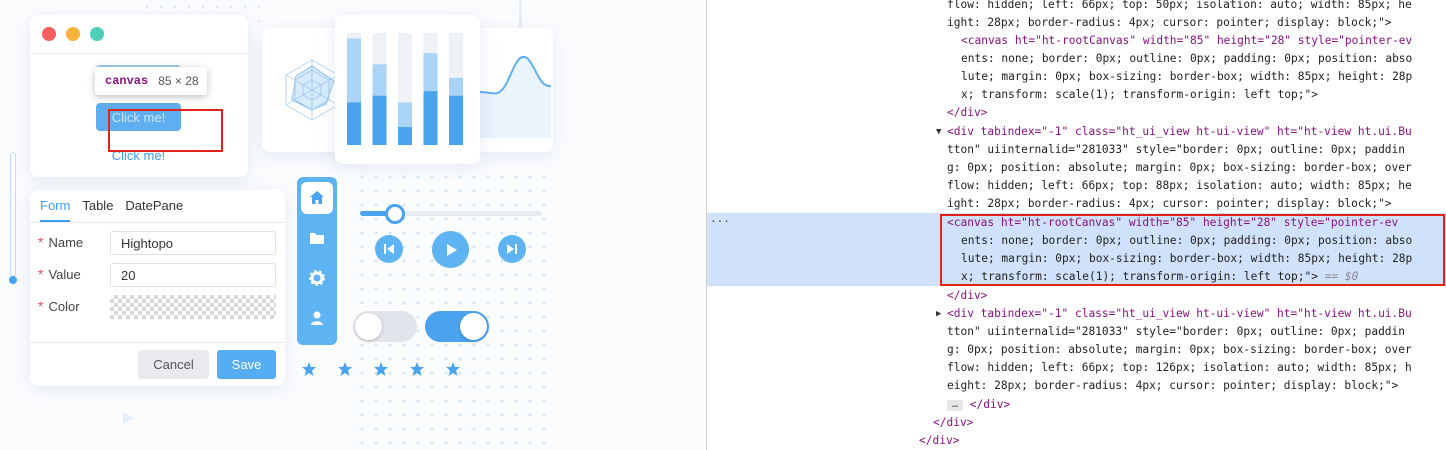 The height and width of the screenshot is (450, 1446). What do you see at coordinates (49, 34) in the screenshot?
I see `window-close-dot` at bounding box center [49, 34].